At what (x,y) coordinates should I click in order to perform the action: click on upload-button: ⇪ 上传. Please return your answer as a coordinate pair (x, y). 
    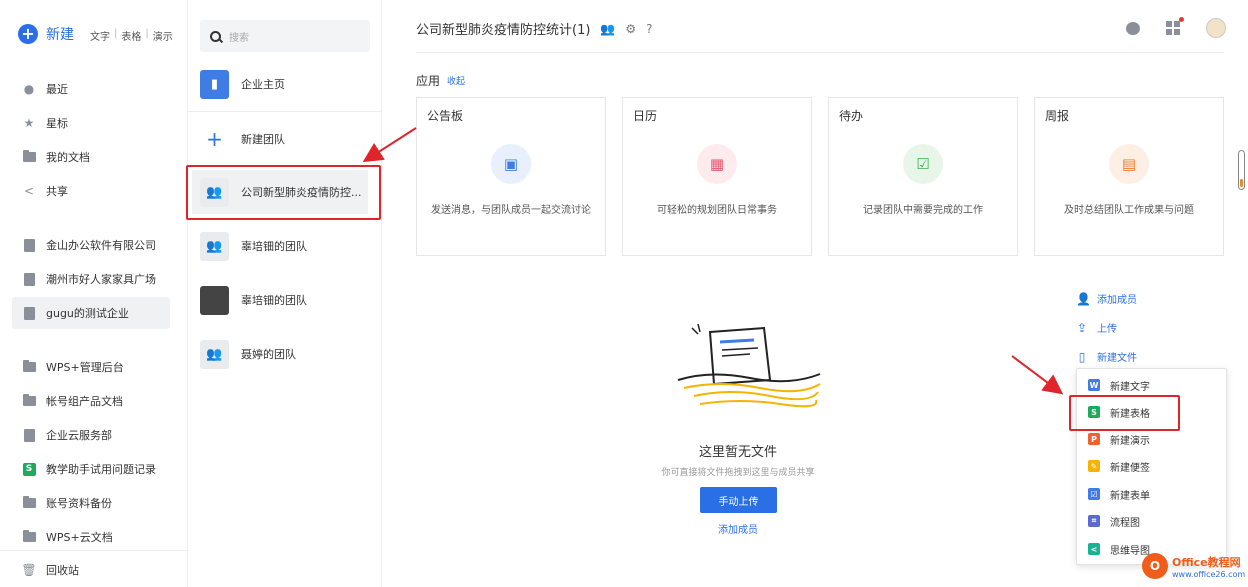
    Looking at the image, I should click on (1106, 327).